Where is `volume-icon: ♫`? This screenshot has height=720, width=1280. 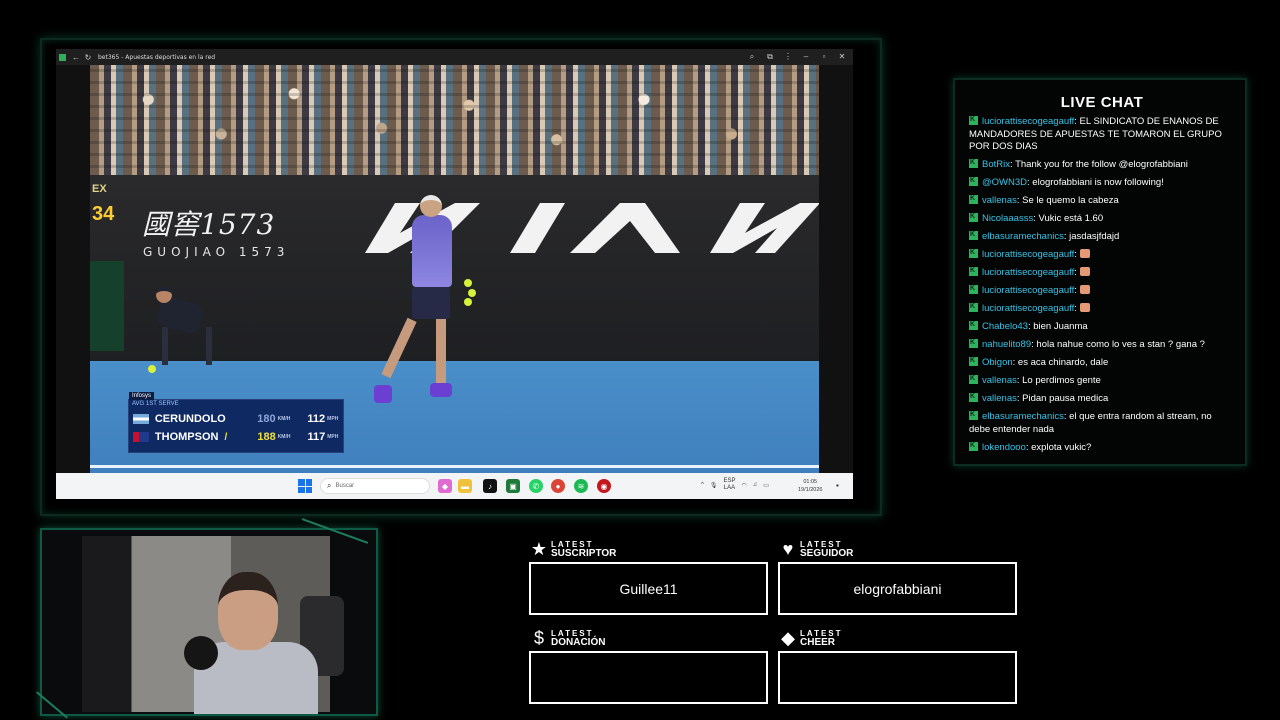
volume-icon: ♫ is located at coordinates (755, 485).